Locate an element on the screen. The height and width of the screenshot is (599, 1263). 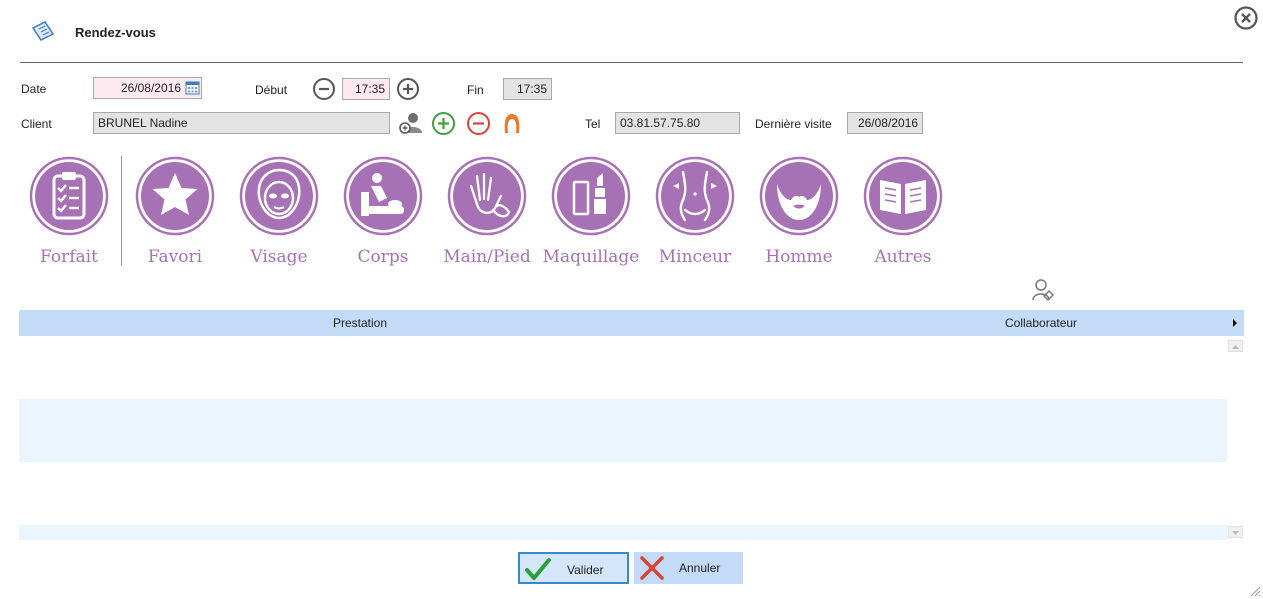
scroll-down-arrow is located at coordinates (1235, 532).